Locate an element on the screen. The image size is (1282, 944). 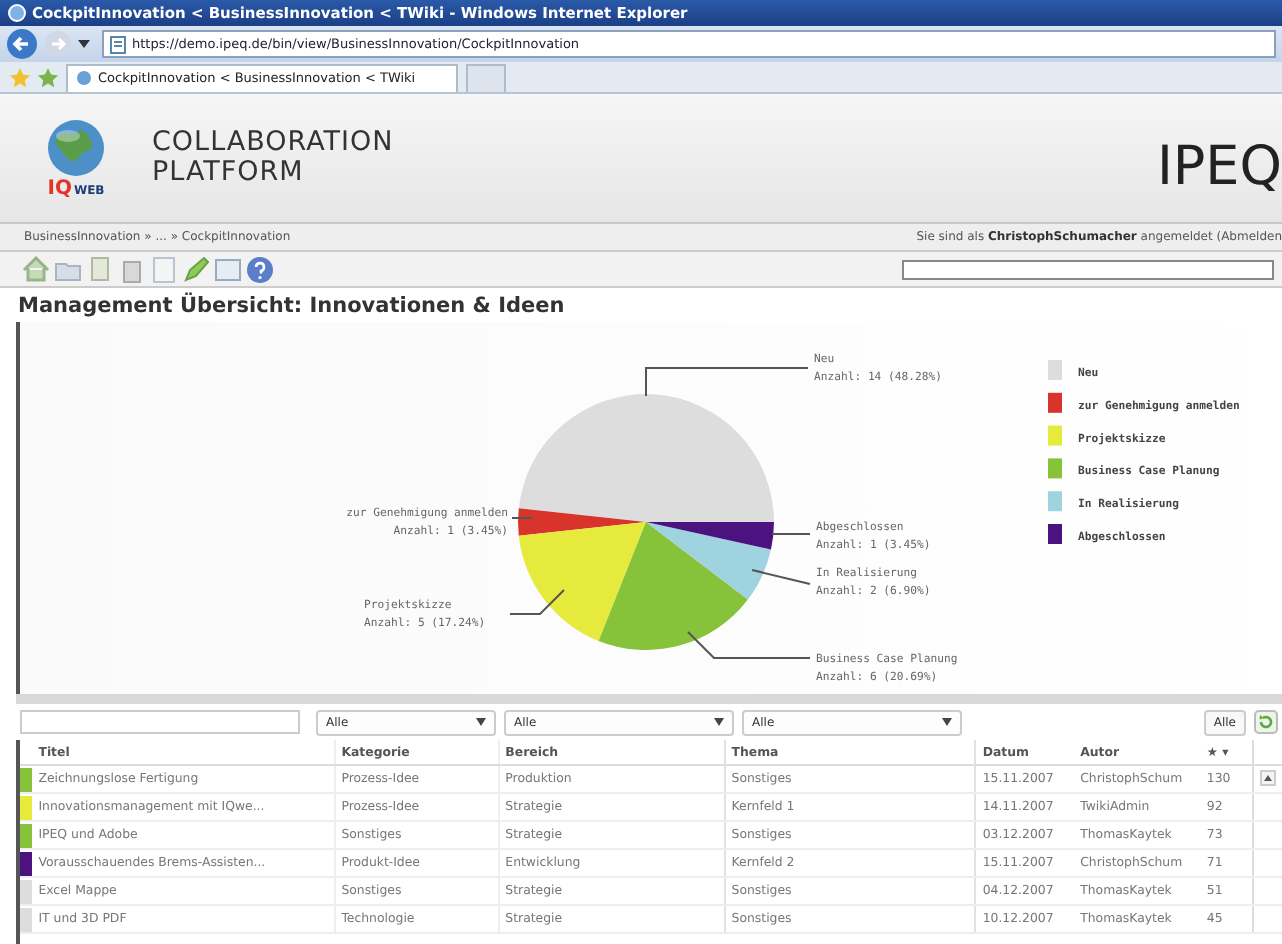
globe-icon is located at coordinates (76, 147).